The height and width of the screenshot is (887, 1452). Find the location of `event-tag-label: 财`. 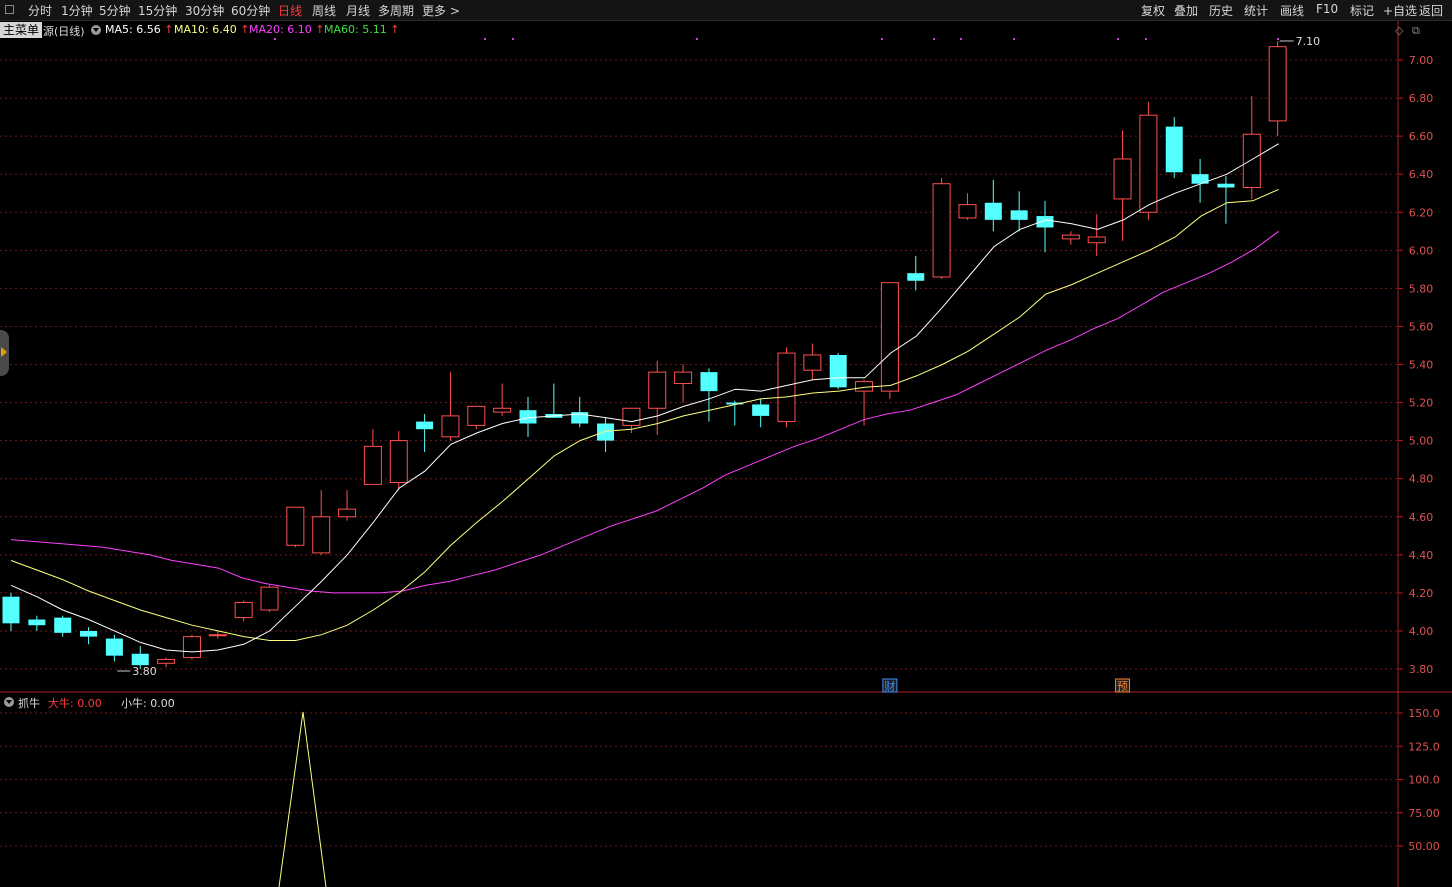

event-tag-label: 财 is located at coordinates (889, 686).